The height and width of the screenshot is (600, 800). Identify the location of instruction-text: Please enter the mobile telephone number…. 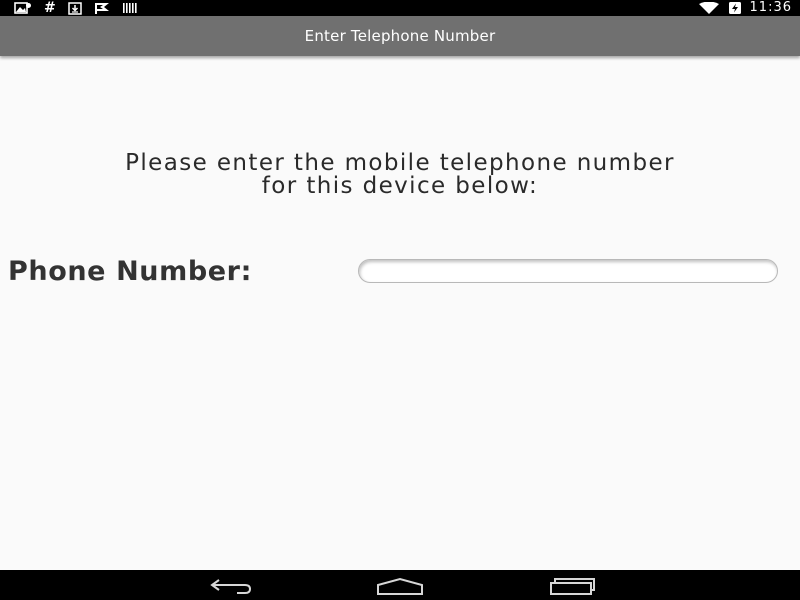
(400, 175).